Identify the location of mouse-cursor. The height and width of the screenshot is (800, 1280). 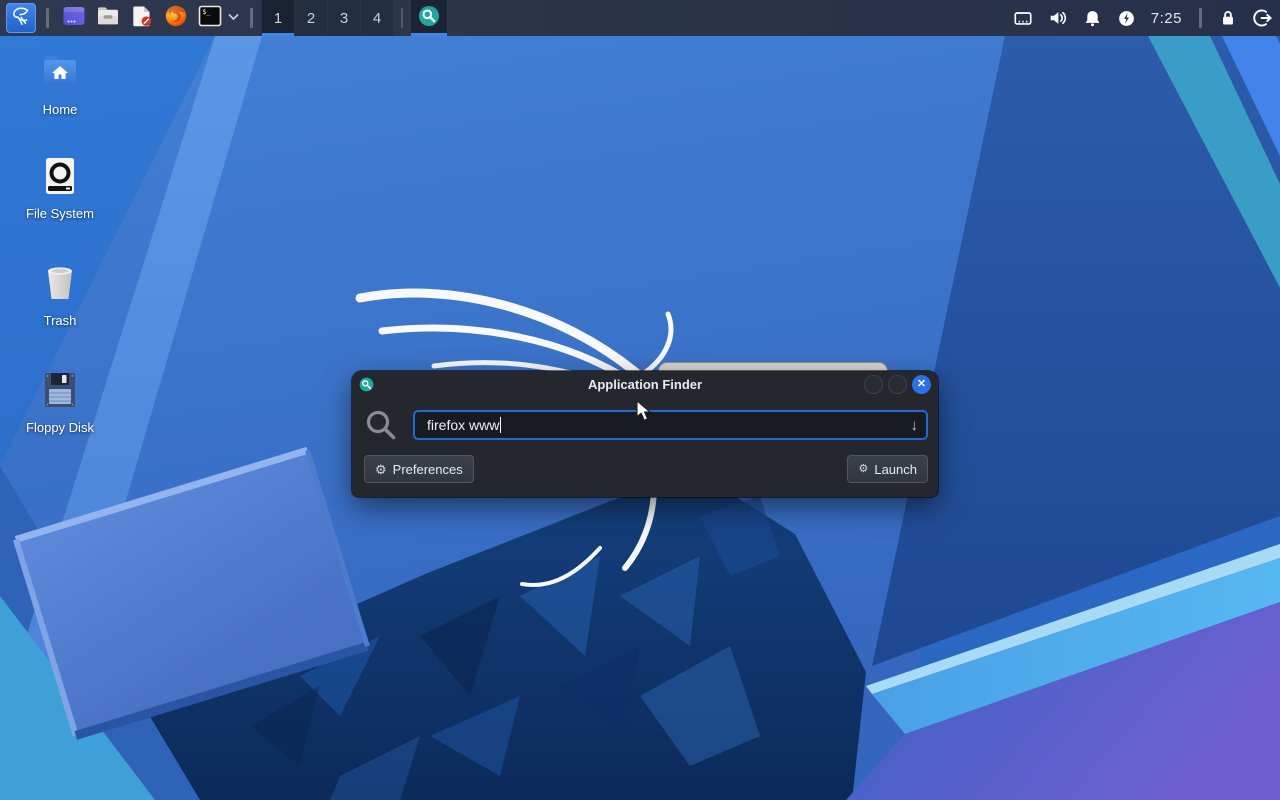
(646, 413).